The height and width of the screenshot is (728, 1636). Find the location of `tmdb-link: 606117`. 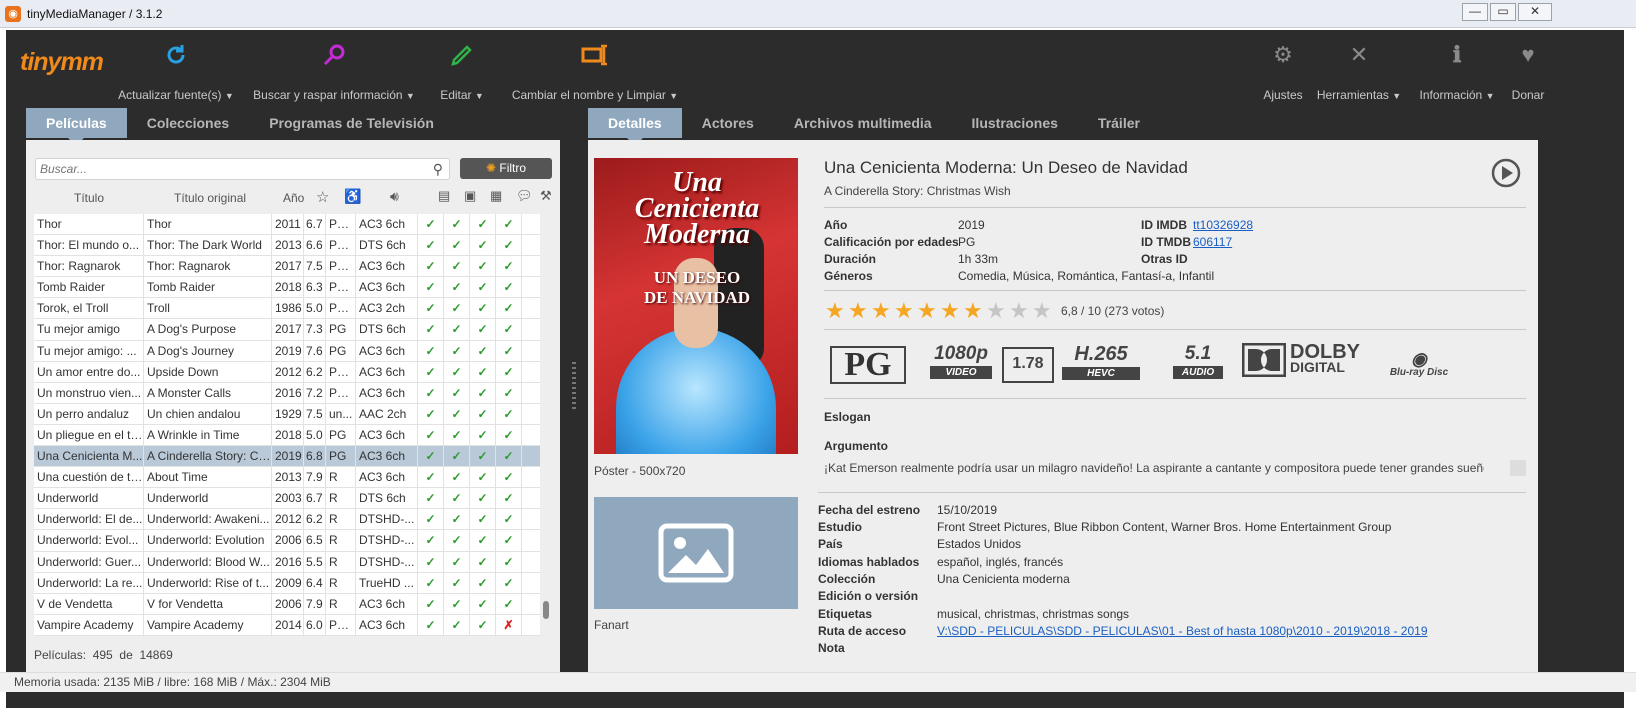

tmdb-link: 606117 is located at coordinates (1212, 242).